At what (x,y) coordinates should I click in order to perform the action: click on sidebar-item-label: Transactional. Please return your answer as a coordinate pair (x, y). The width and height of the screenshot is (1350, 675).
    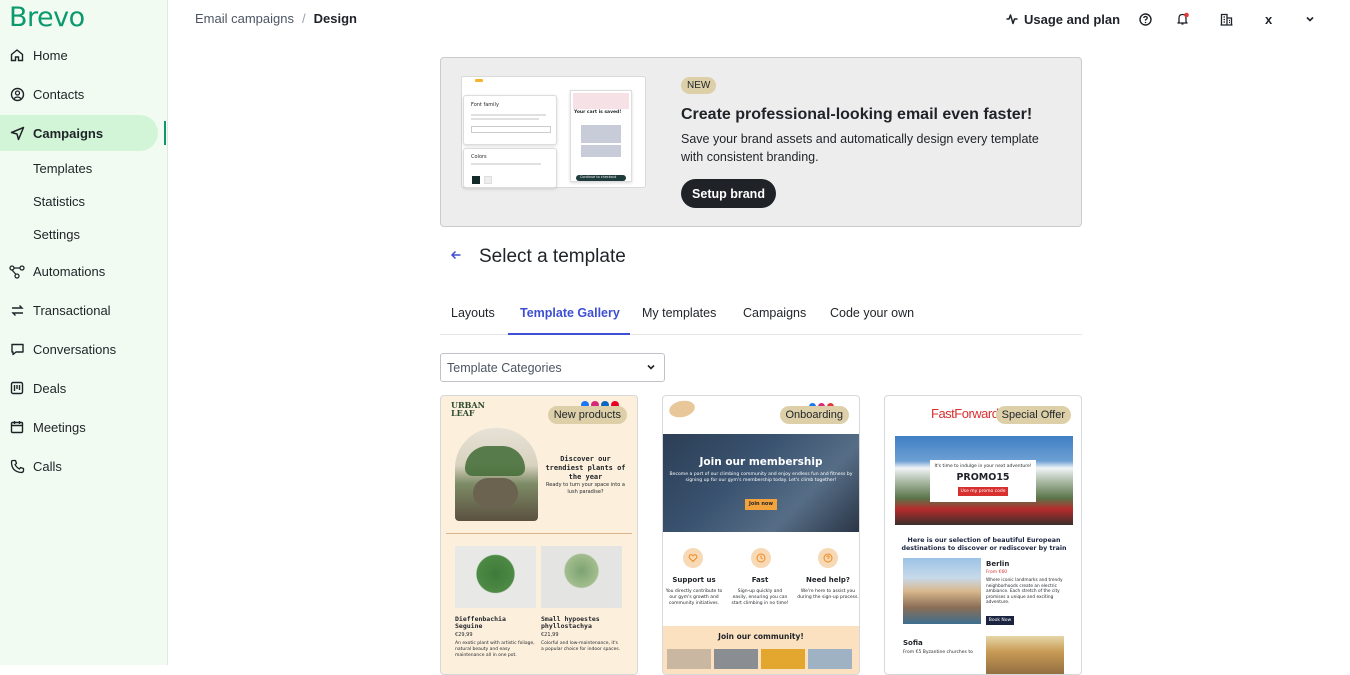
    Looking at the image, I should click on (72, 310).